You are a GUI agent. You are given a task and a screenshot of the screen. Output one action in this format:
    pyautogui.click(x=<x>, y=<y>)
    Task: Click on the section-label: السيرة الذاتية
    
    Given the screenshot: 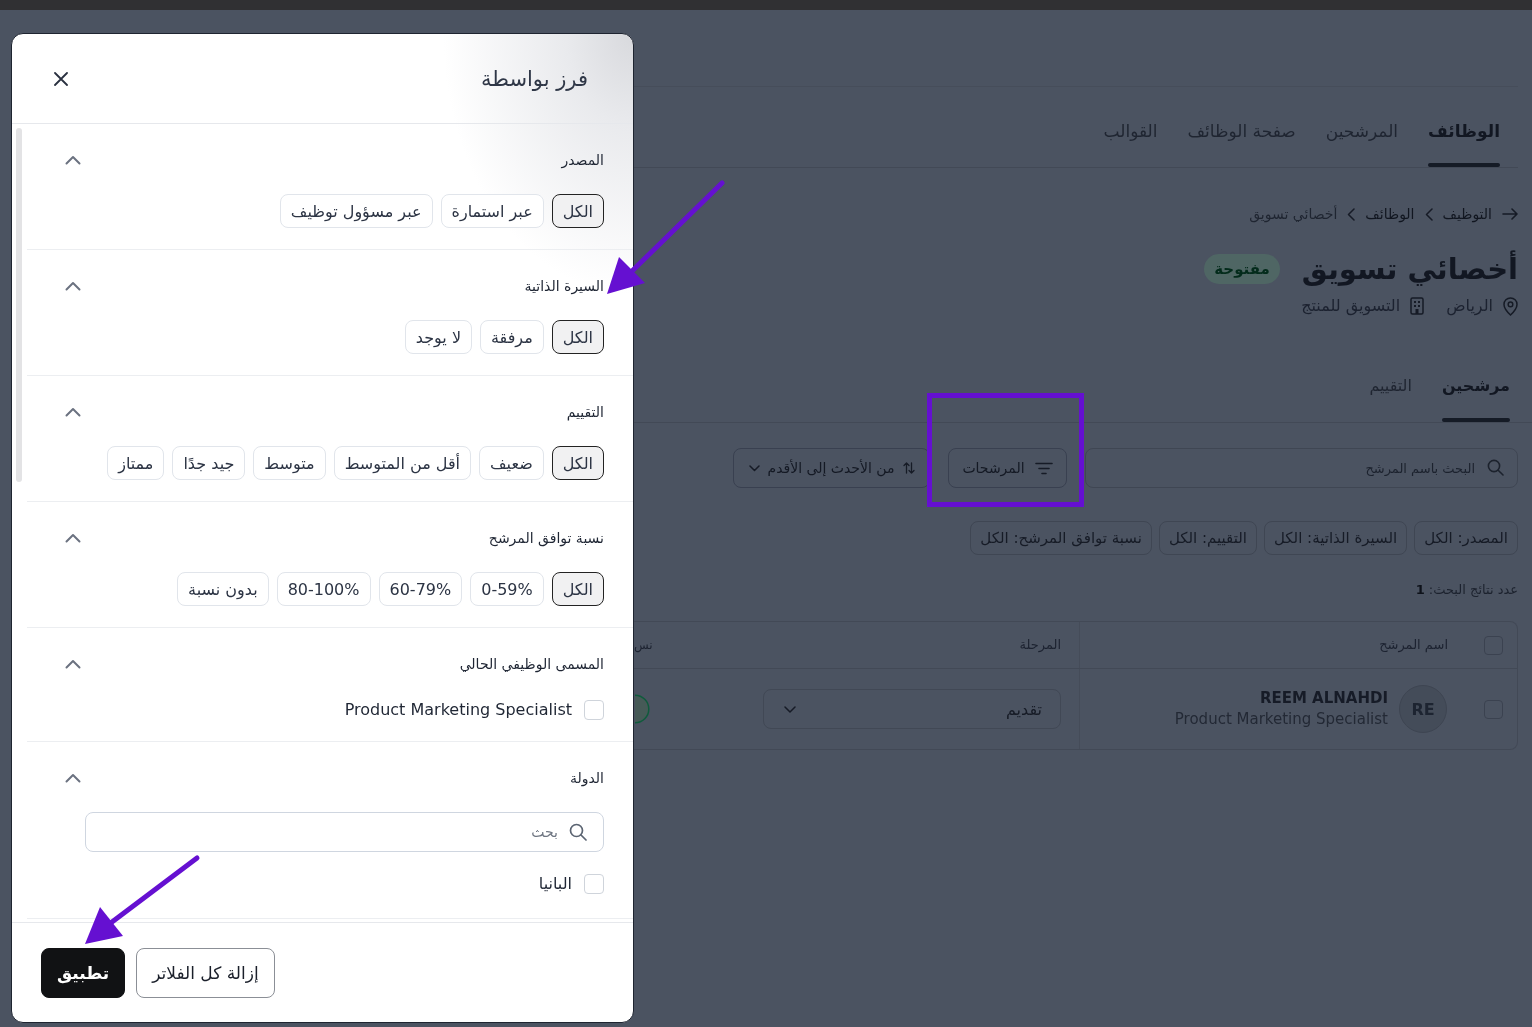 What is the action you would take?
    pyautogui.click(x=564, y=287)
    